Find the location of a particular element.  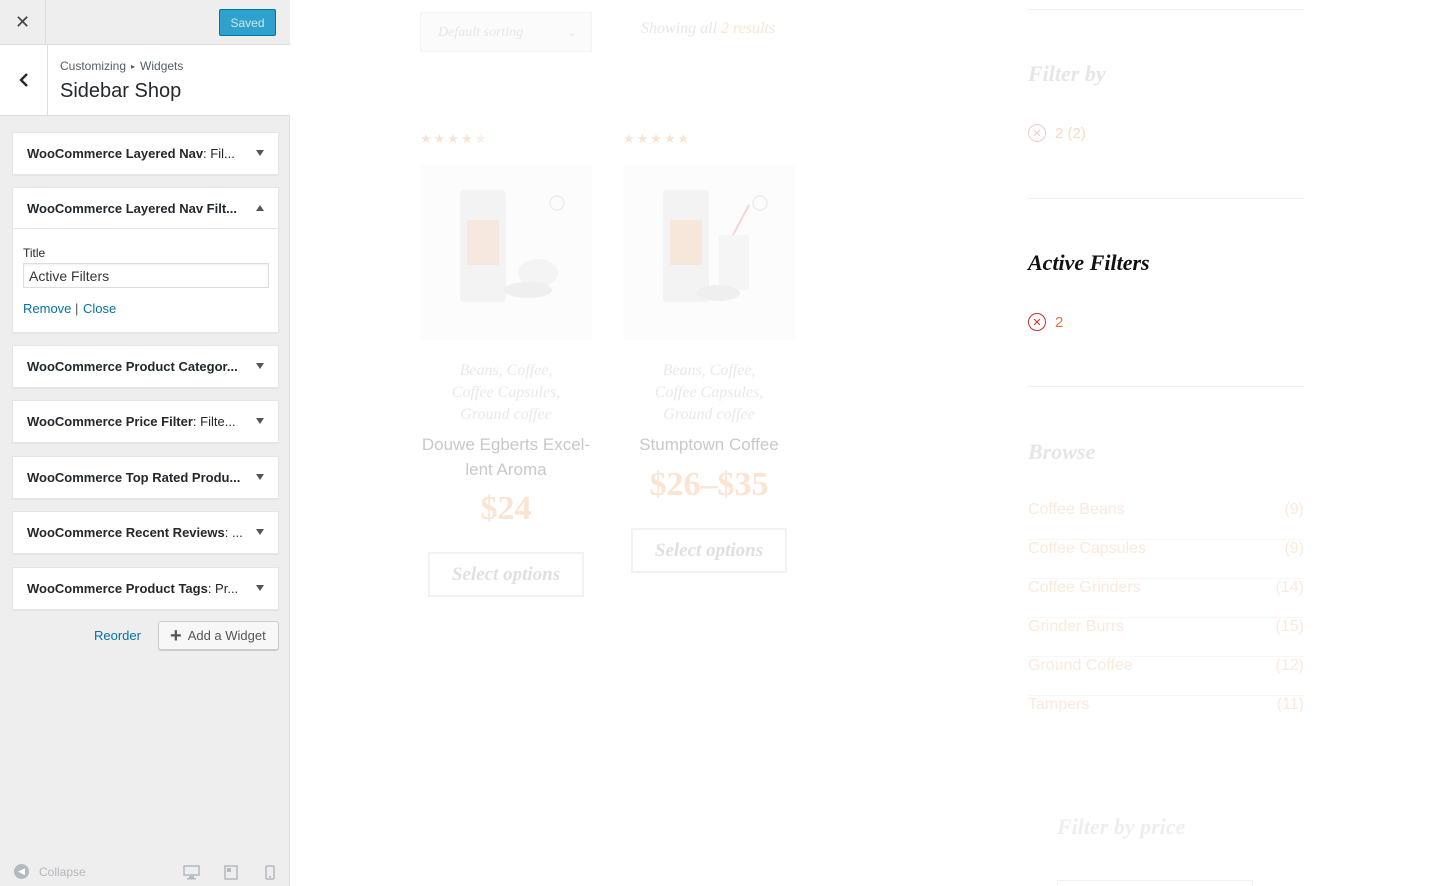

category-name: Grinder Burrs is located at coordinates (1076, 626).